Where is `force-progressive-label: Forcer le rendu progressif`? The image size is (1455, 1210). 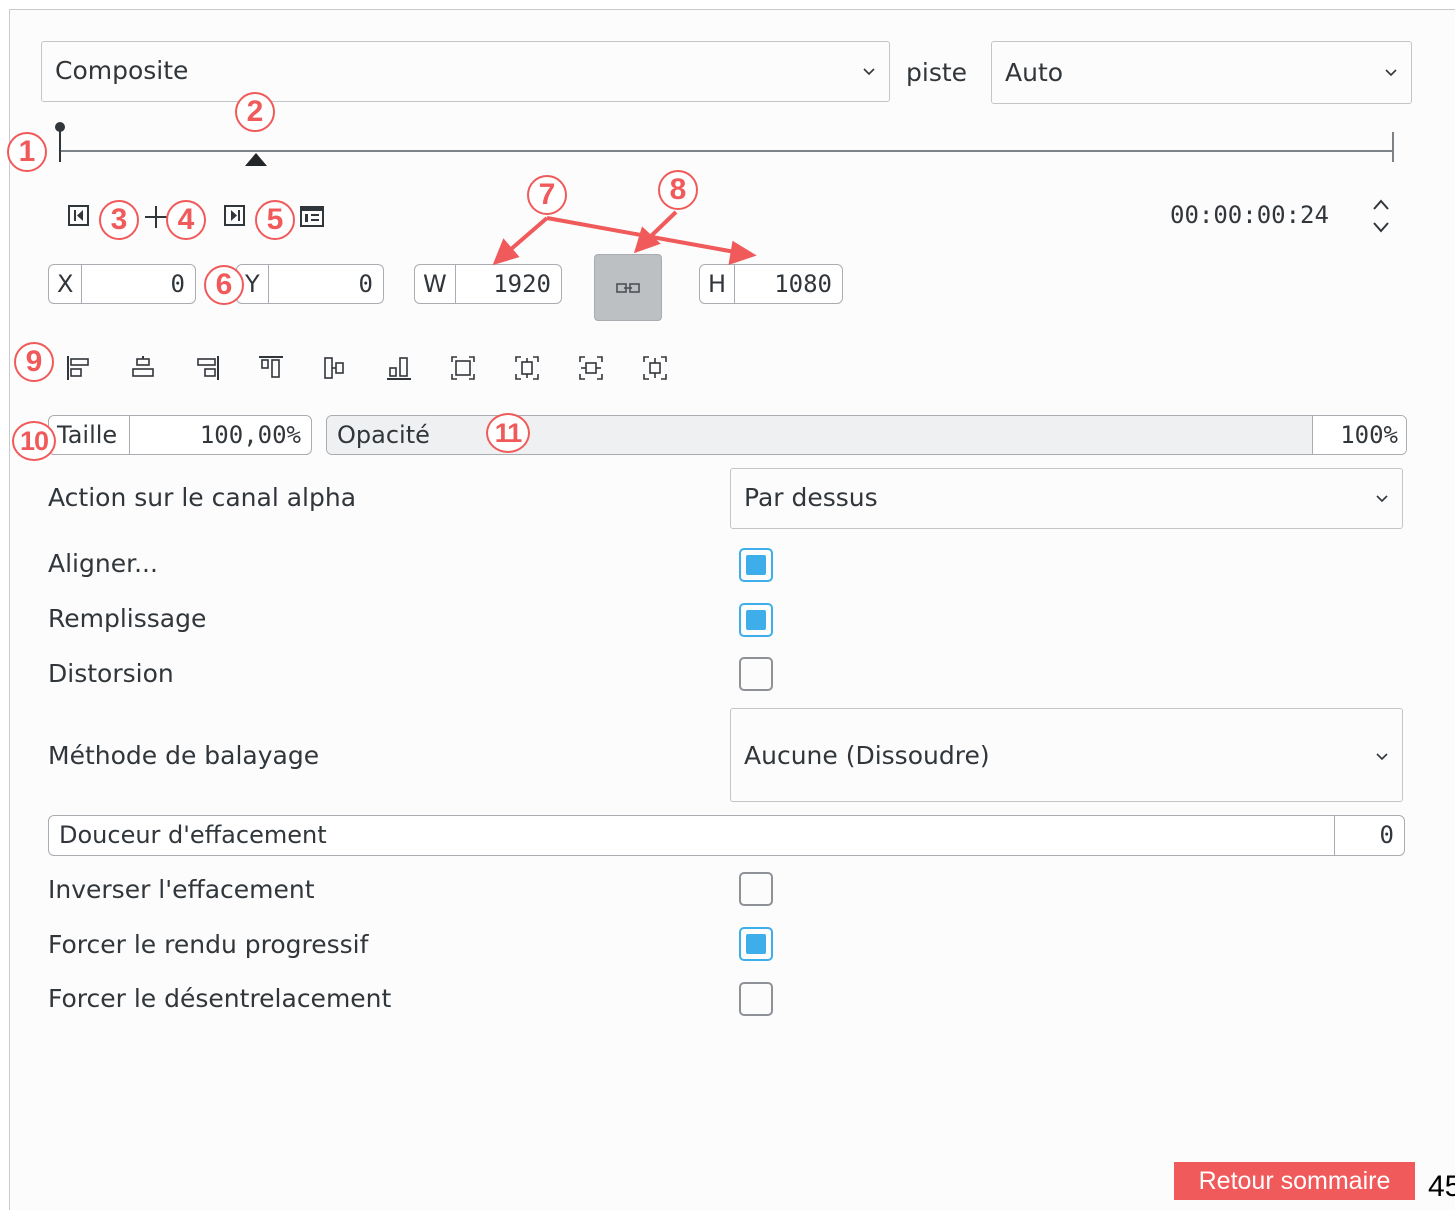
force-progressive-label: Forcer le rendu progressif is located at coordinates (208, 944).